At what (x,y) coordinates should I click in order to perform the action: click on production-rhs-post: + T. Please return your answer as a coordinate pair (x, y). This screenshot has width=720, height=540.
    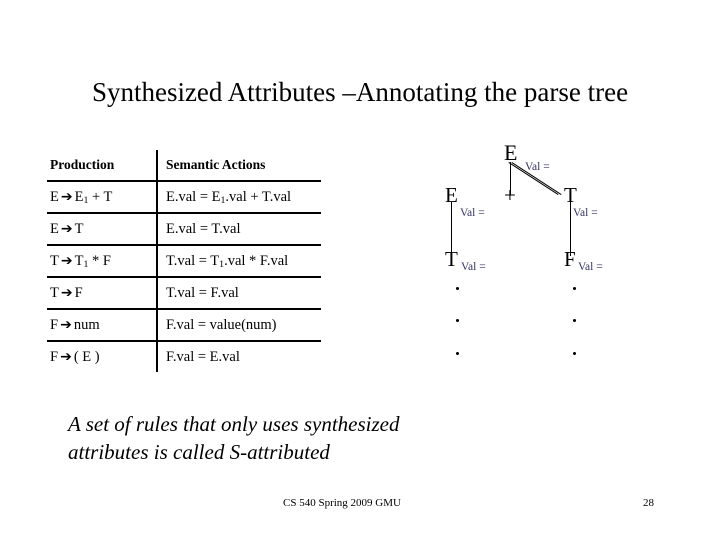
    Looking at the image, I should click on (100, 196).